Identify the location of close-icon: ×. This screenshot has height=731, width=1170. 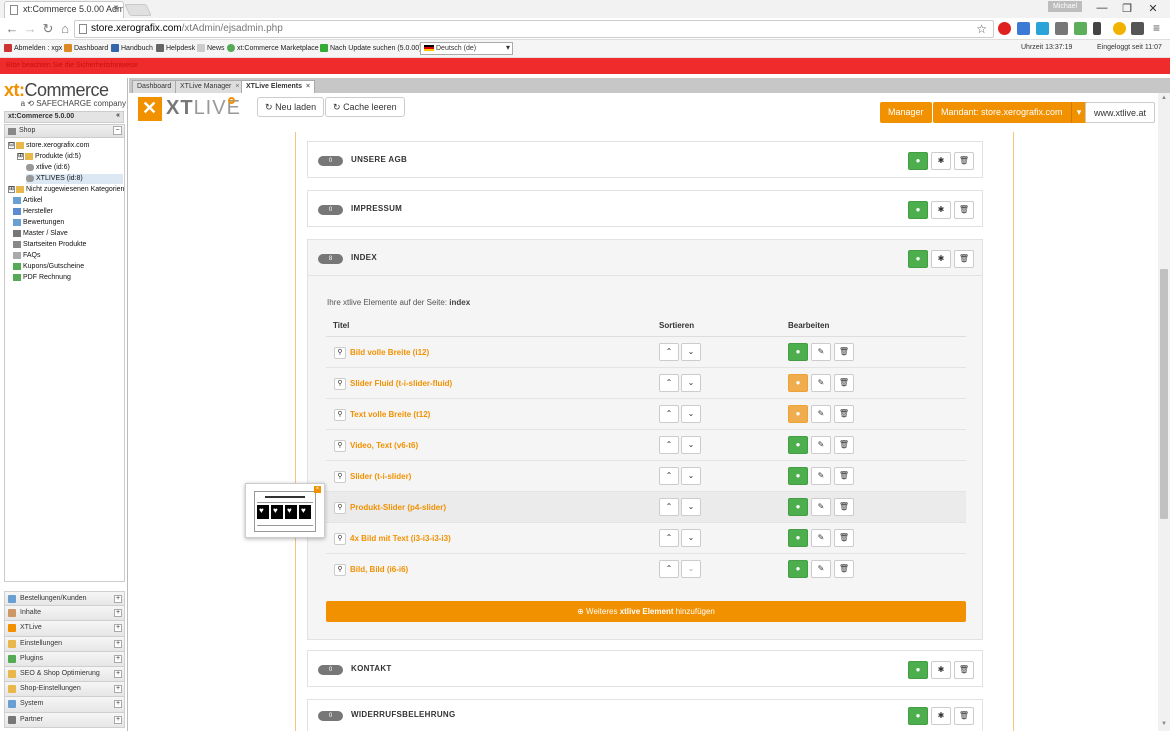
(317, 489).